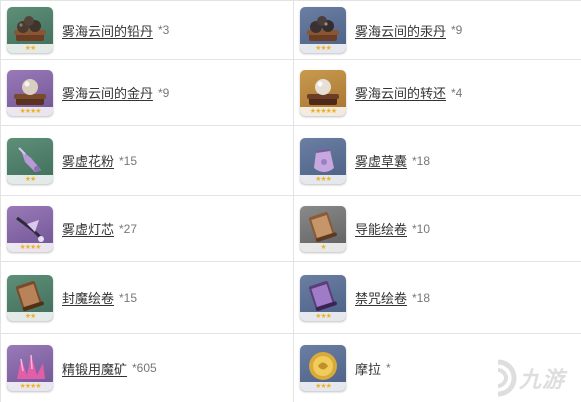 The image size is (581, 402). I want to click on material-count: *, so click(388, 368).